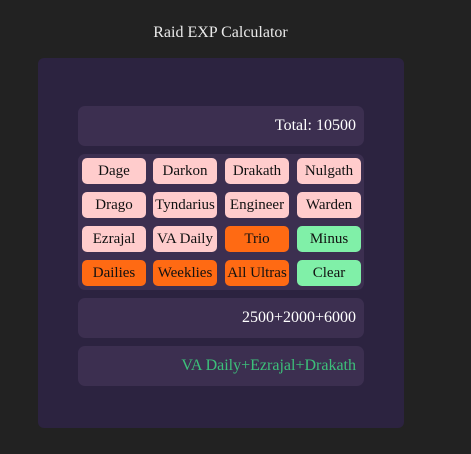  I want to click on total-display: Total: 10500, so click(221, 126).